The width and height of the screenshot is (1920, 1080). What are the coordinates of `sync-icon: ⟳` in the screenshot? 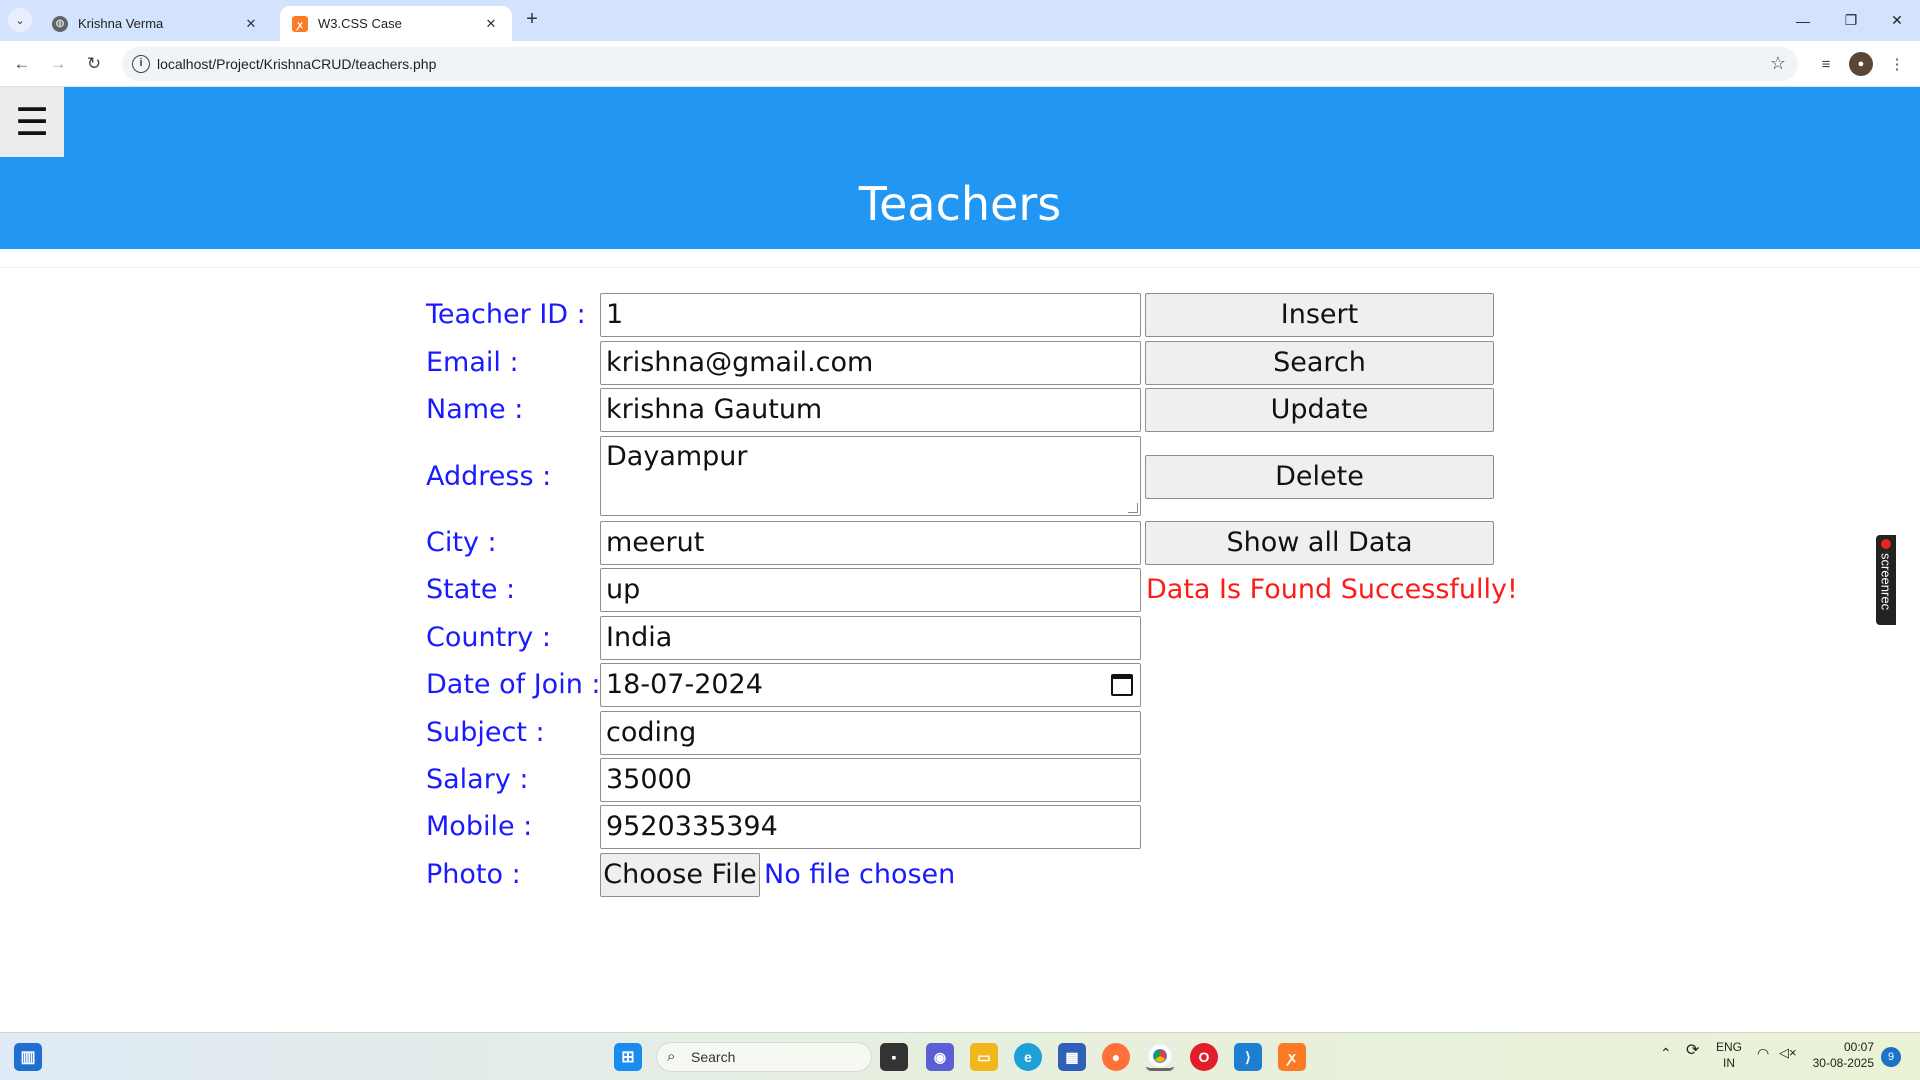 It's located at (1692, 1051).